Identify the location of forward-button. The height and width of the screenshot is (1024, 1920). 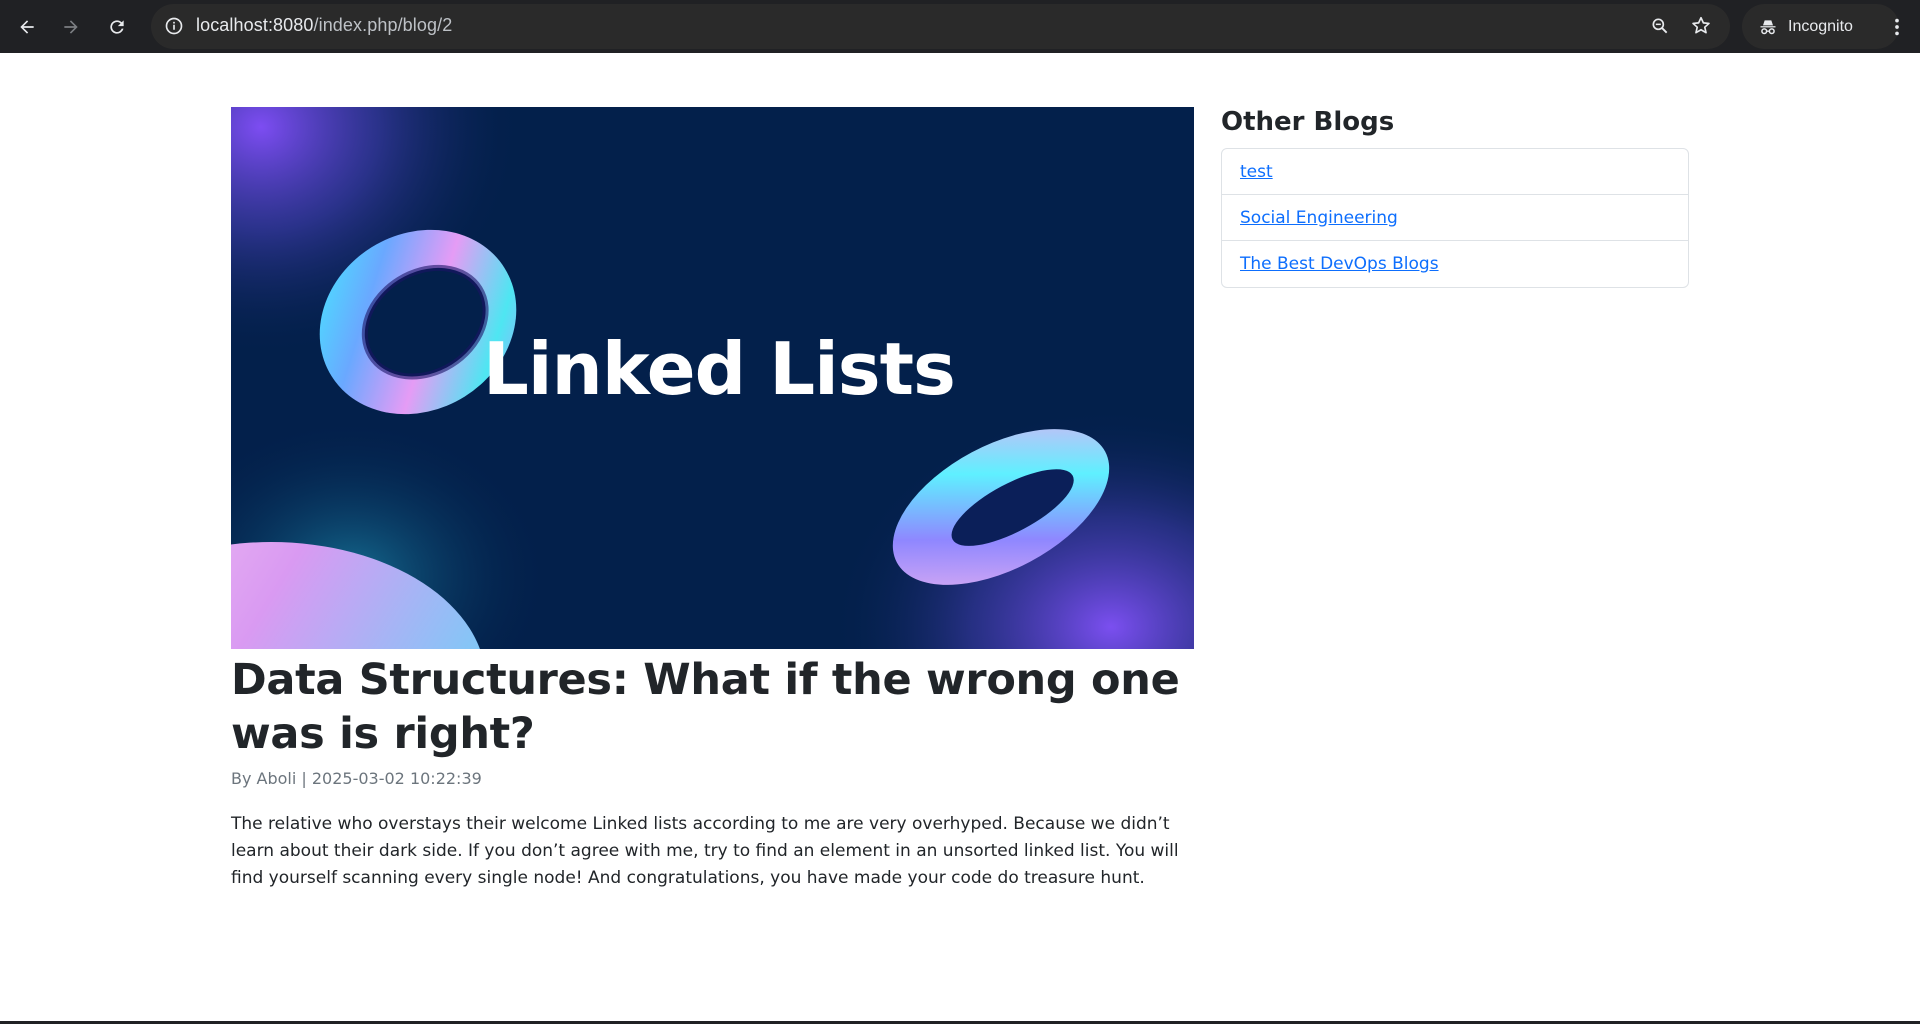
(71, 27).